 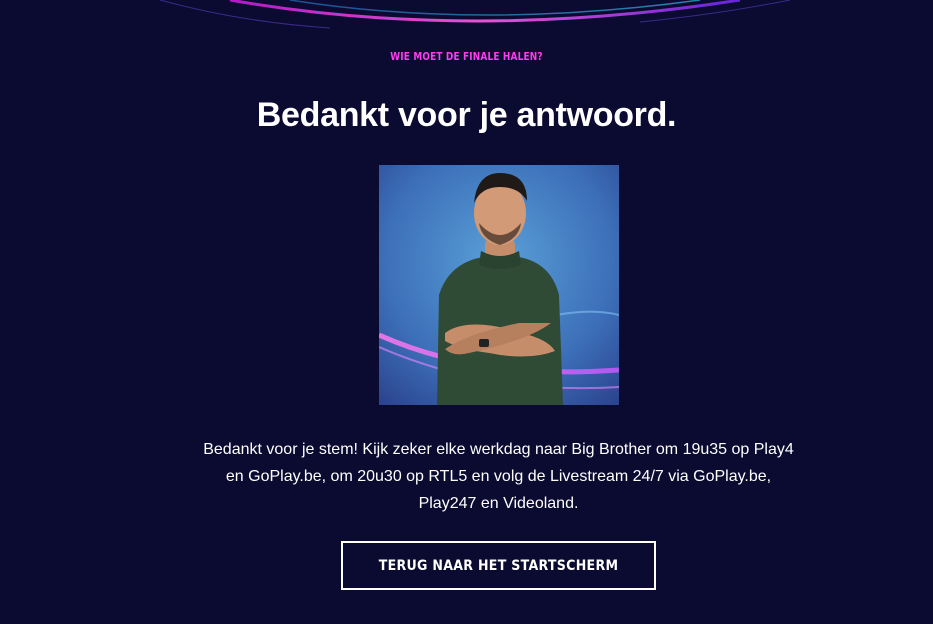 I want to click on top-light-arcs, so click(x=475, y=14).